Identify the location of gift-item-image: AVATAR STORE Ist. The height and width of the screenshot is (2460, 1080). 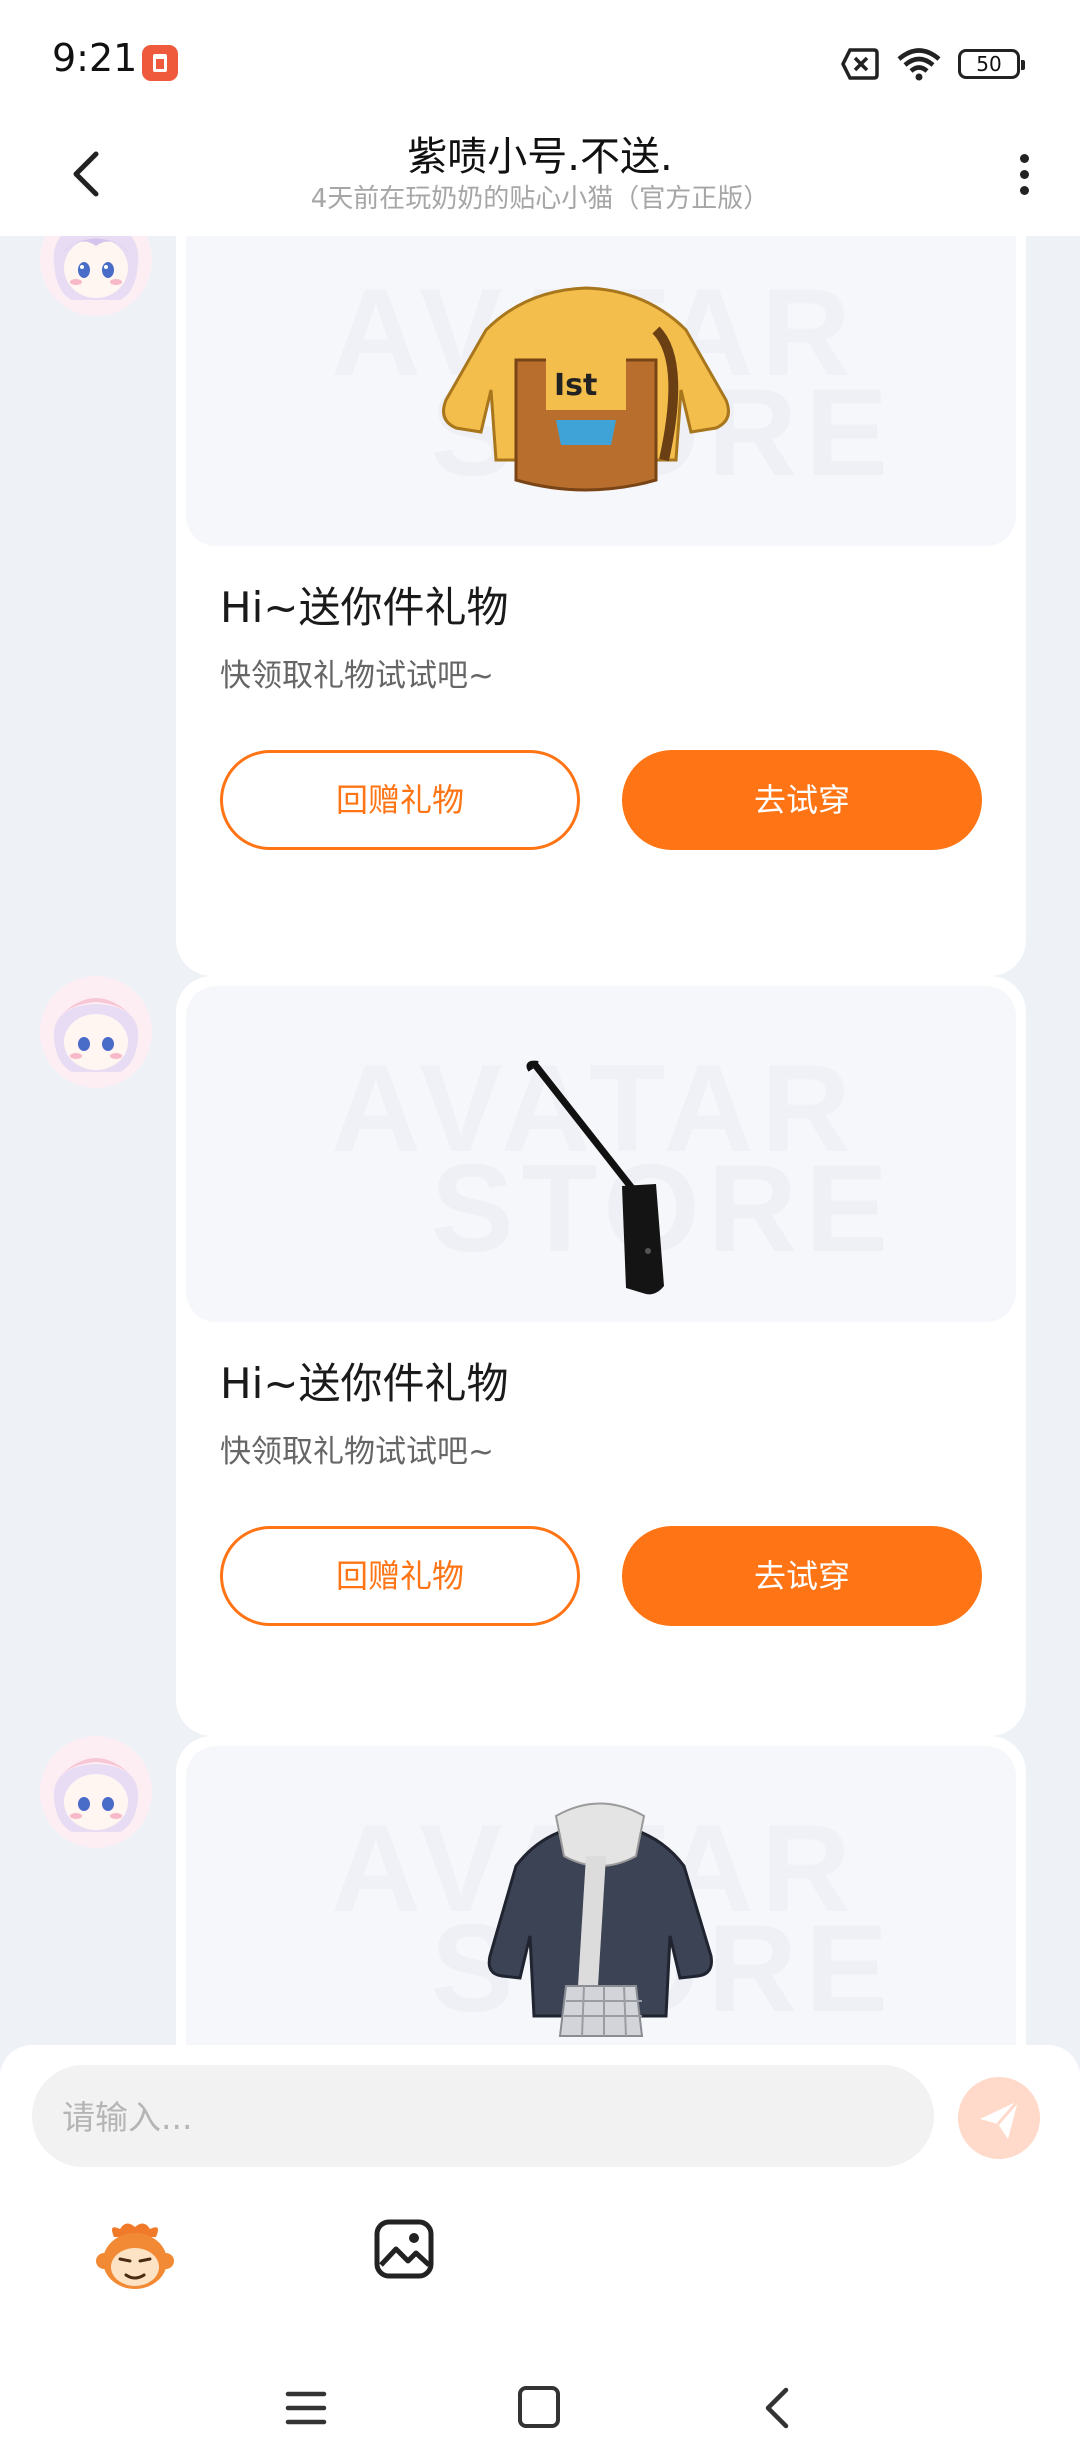
(601, 391).